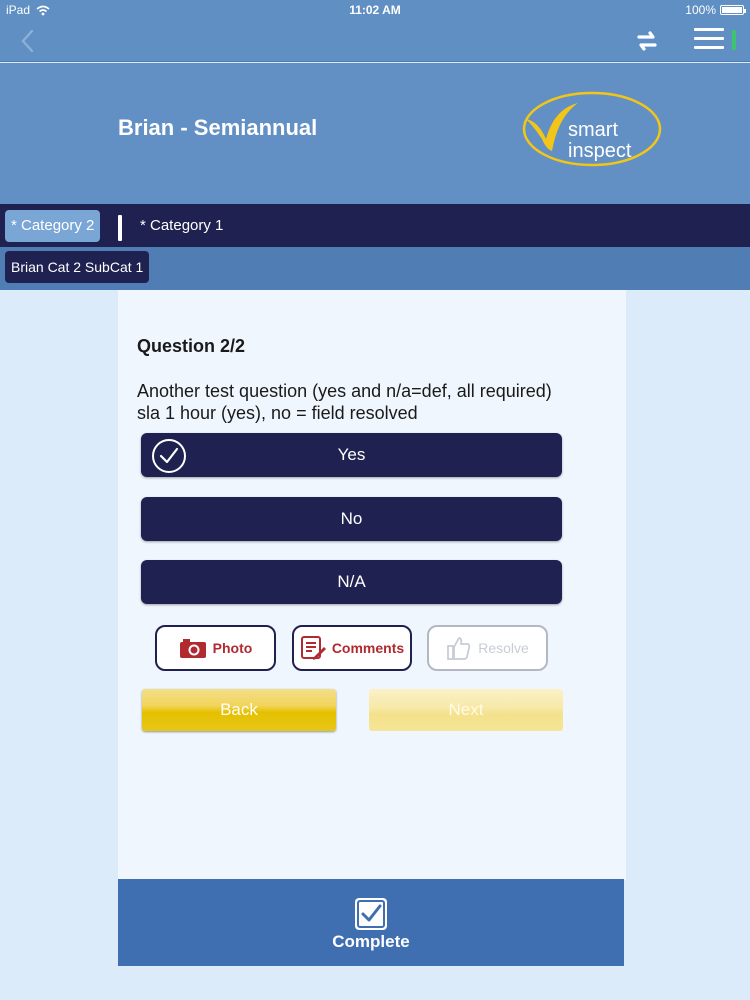 The height and width of the screenshot is (1000, 750). What do you see at coordinates (375, 41) in the screenshot?
I see `navigation-bar` at bounding box center [375, 41].